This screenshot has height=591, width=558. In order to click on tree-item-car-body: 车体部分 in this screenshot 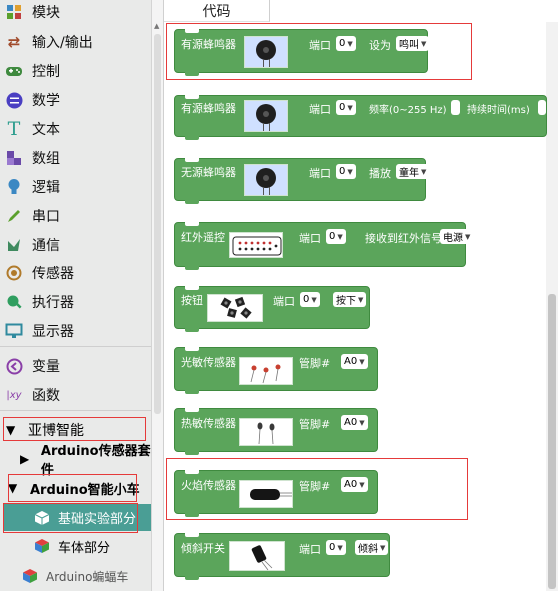, I will do `click(77, 546)`.